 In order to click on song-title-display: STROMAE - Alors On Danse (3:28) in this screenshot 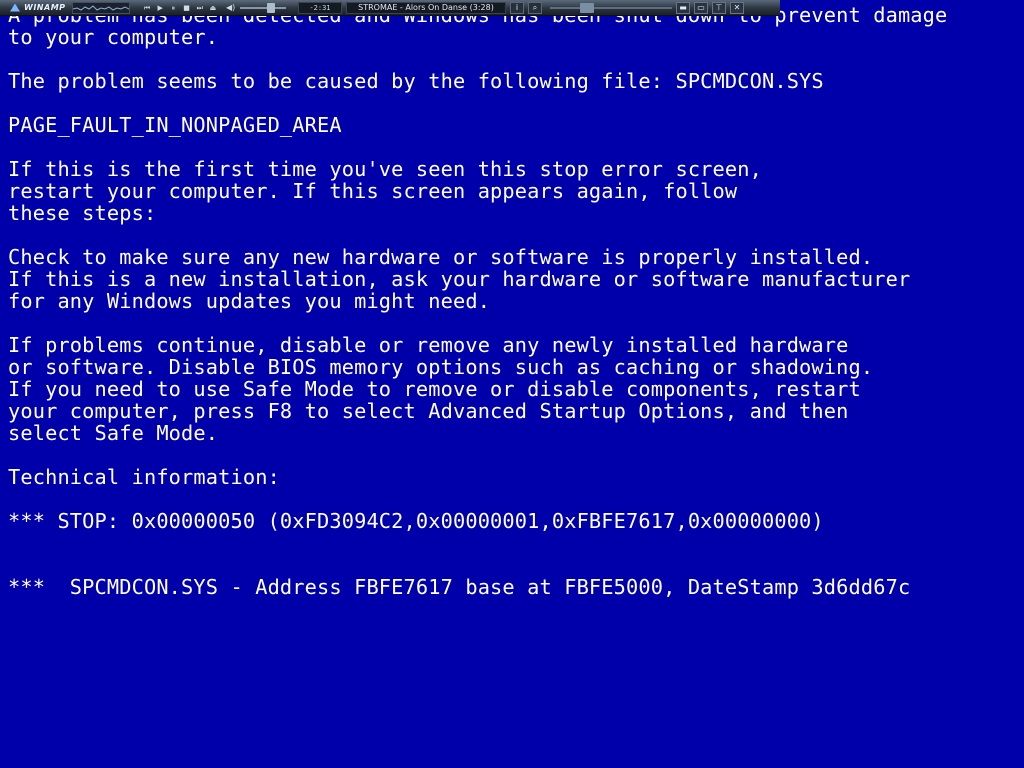, I will do `click(426, 7)`.